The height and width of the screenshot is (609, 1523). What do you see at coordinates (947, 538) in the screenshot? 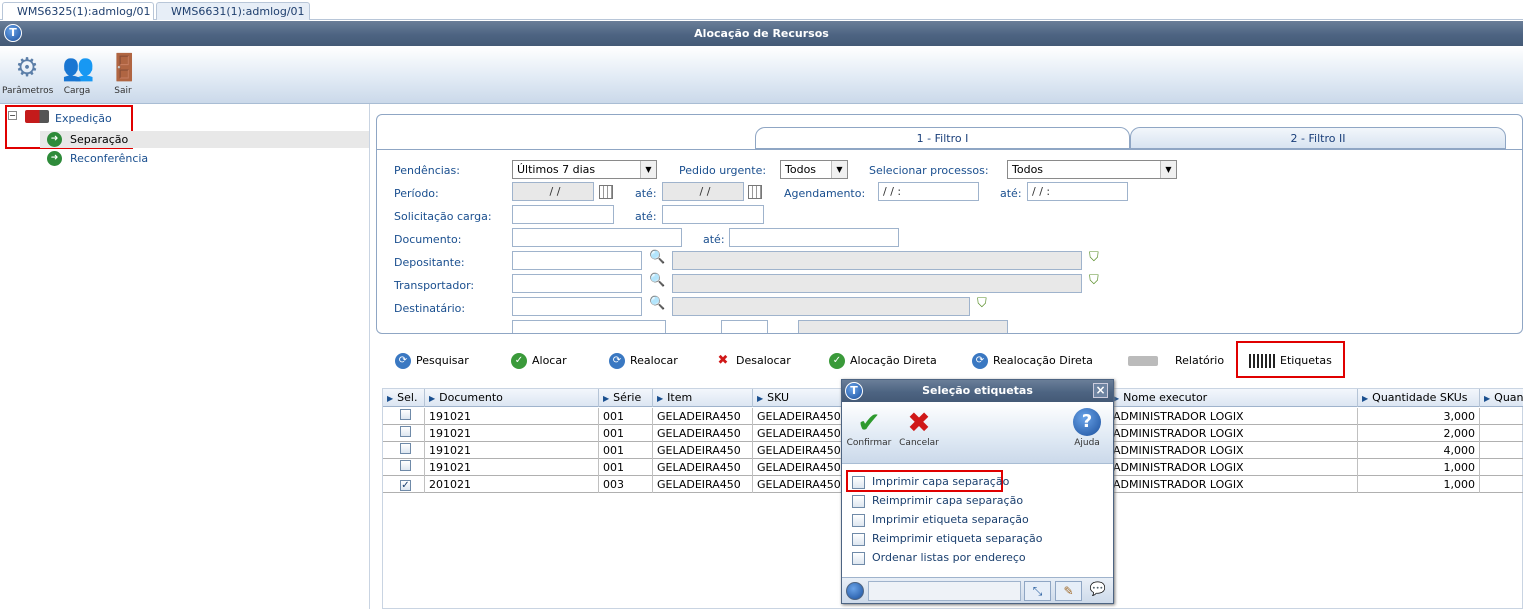
I see `option-reimprimir-etiqueta: Reimprimir etiqueta separação` at bounding box center [947, 538].